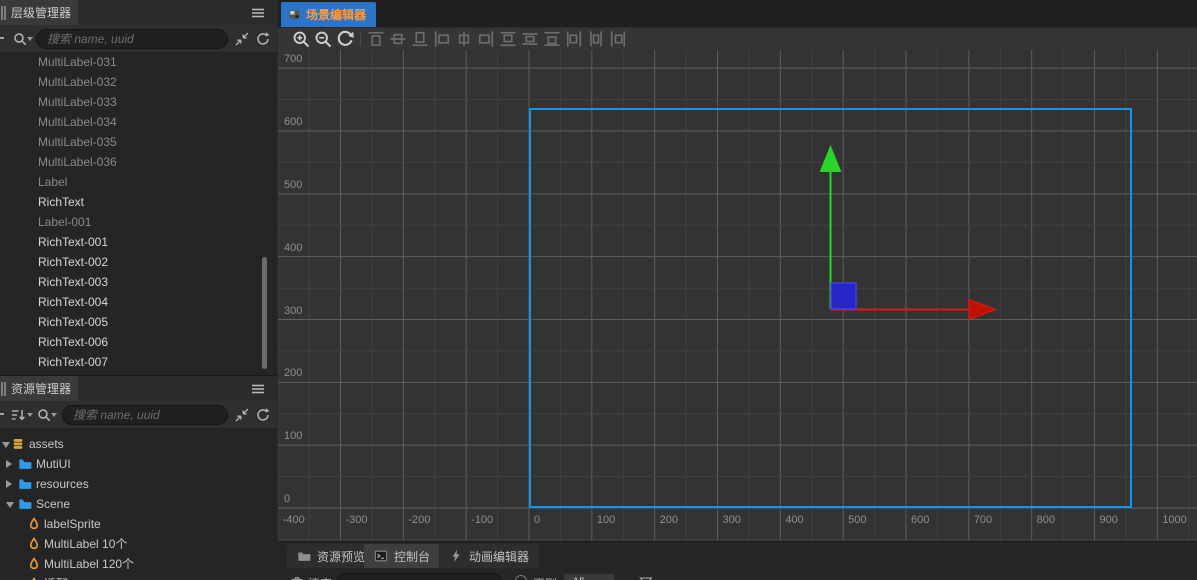 This screenshot has width=1197, height=580. I want to click on bottom-tab-animation-editor: 动画编辑器, so click(489, 556).